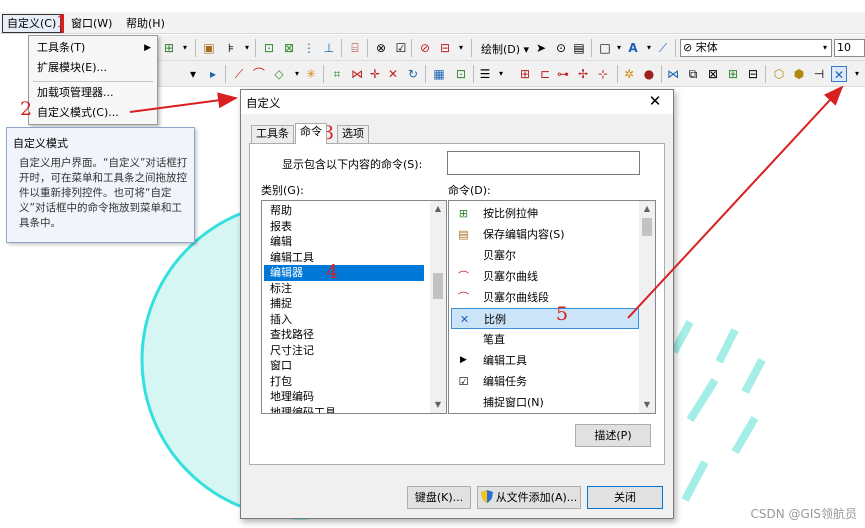 The width and height of the screenshot is (865, 528). I want to click on tab-toolbars: 工具条, so click(272, 134).